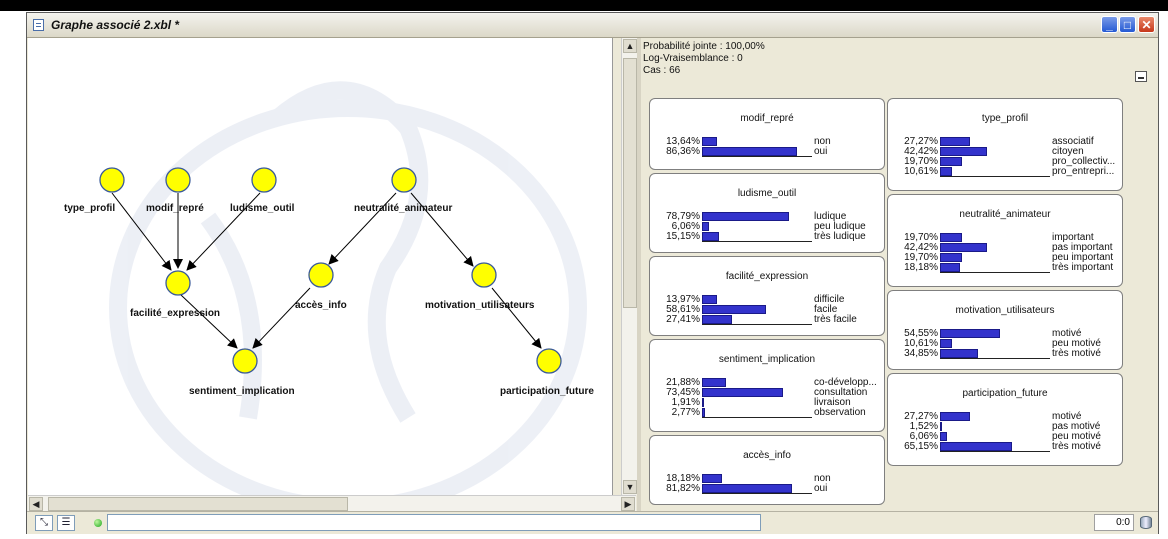 The image size is (1168, 539). Describe the element at coordinates (321, 305) in the screenshot. I see `label-acces-info: accès_info` at that location.